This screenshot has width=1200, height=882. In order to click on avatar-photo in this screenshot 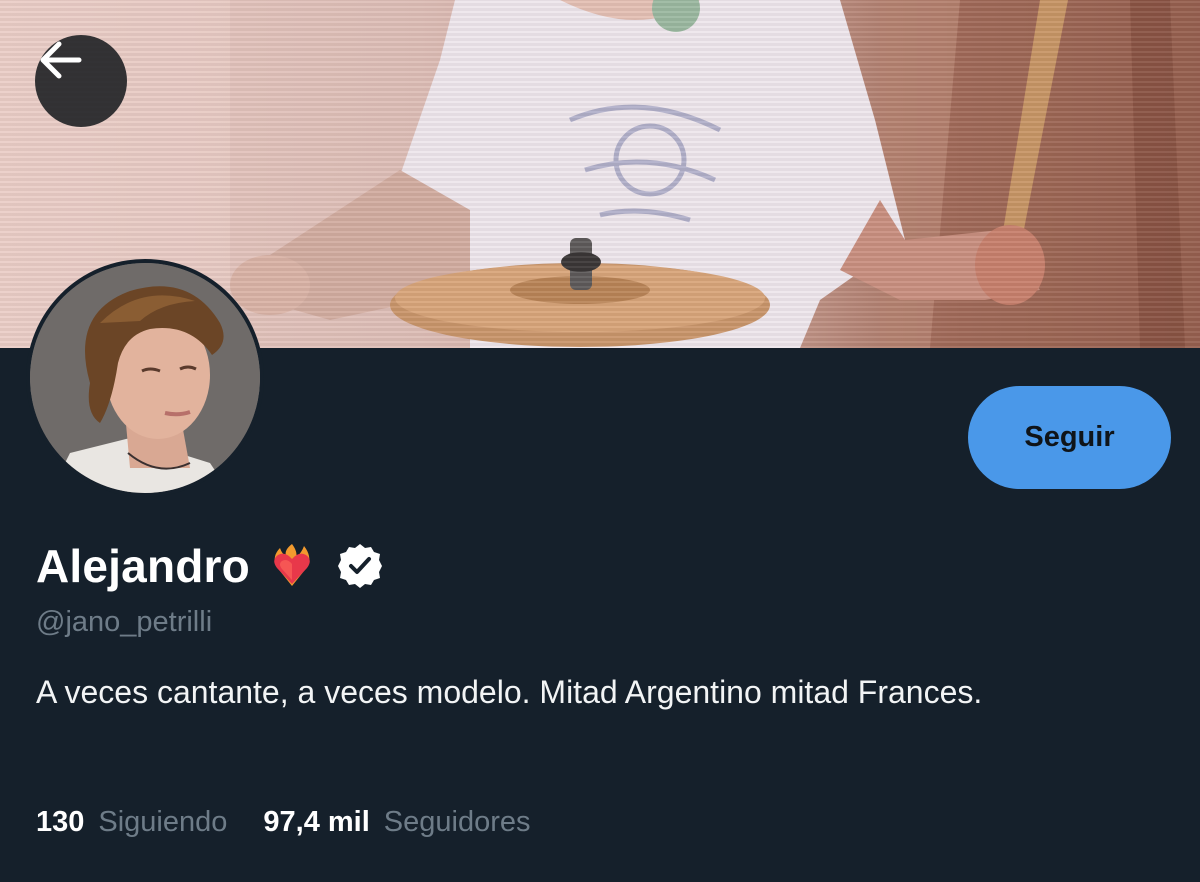, I will do `click(145, 378)`.